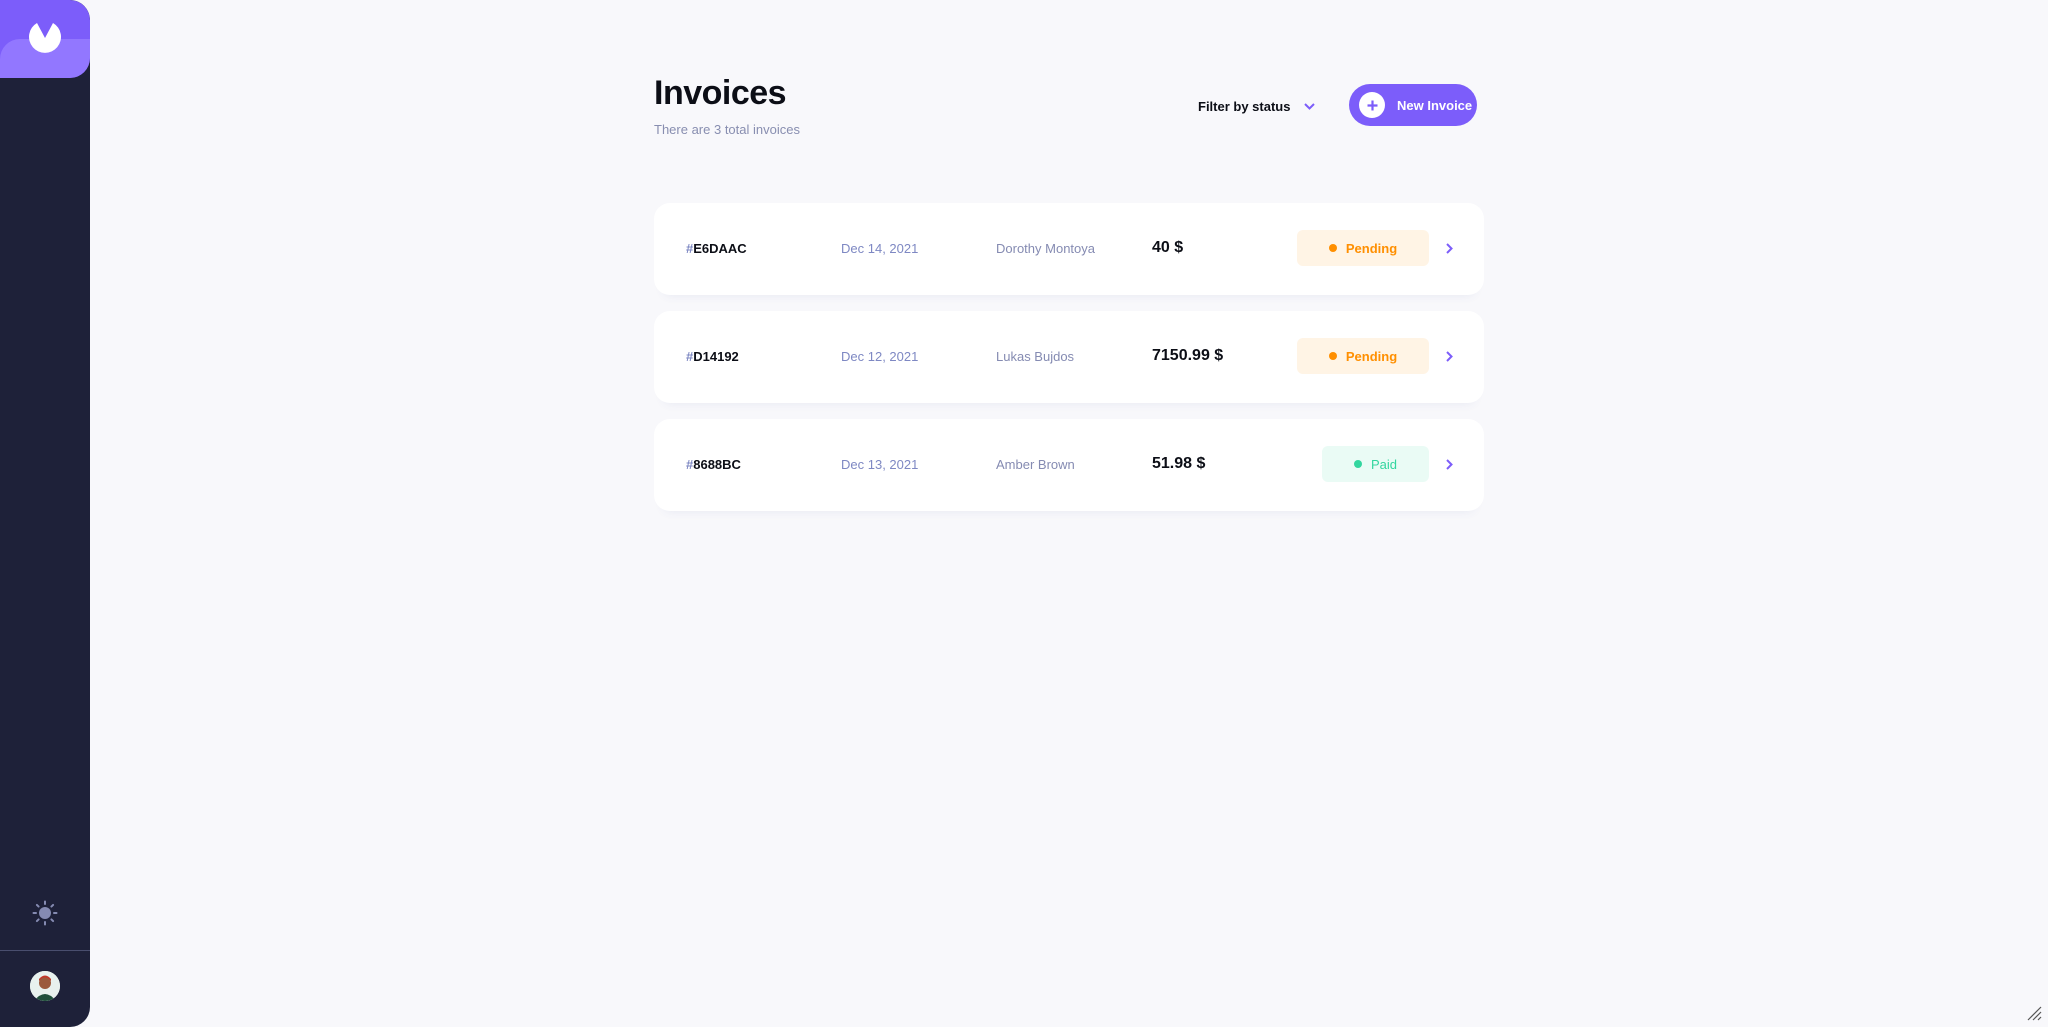 This screenshot has height=1027, width=2048. Describe the element at coordinates (1179, 463) in the screenshot. I see `invoice-amount: 51.98 $` at that location.